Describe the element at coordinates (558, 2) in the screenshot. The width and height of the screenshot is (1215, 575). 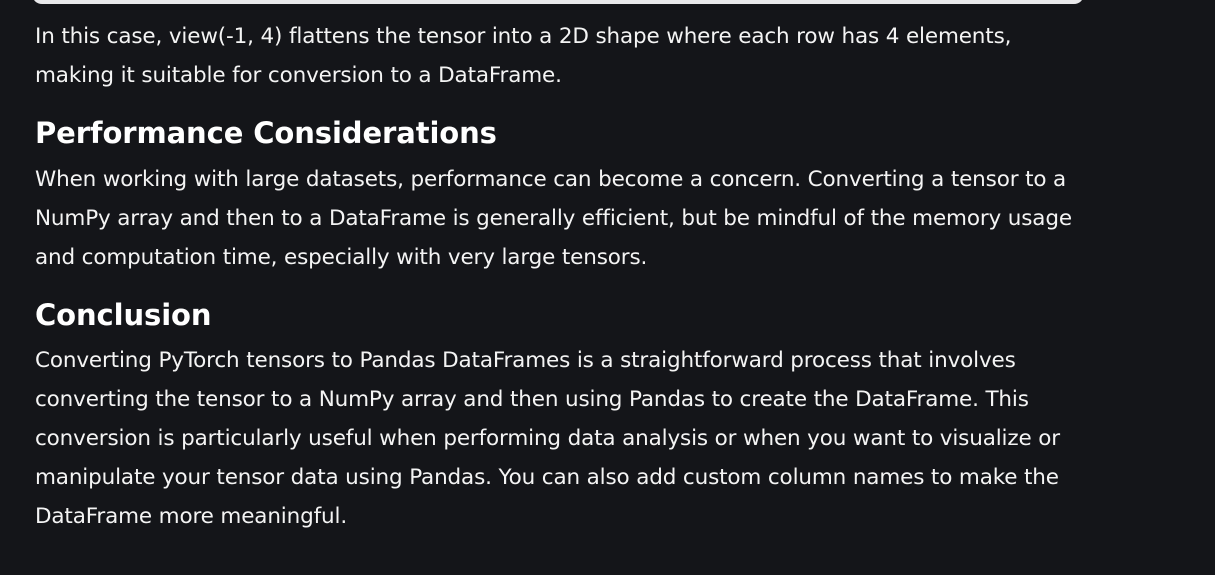
I see `code-block-bottom-edge` at that location.